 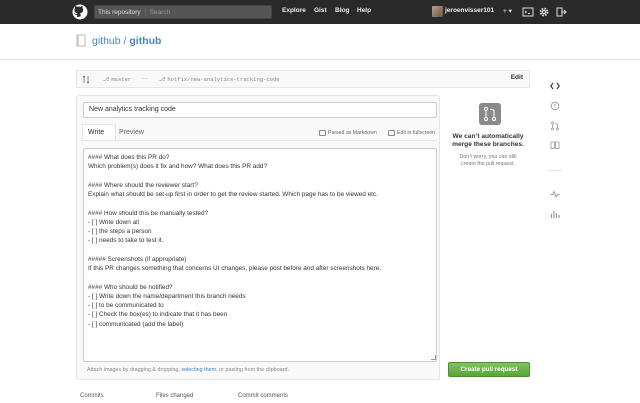 What do you see at coordinates (517, 77) in the screenshot?
I see `edit-button: Edit` at bounding box center [517, 77].